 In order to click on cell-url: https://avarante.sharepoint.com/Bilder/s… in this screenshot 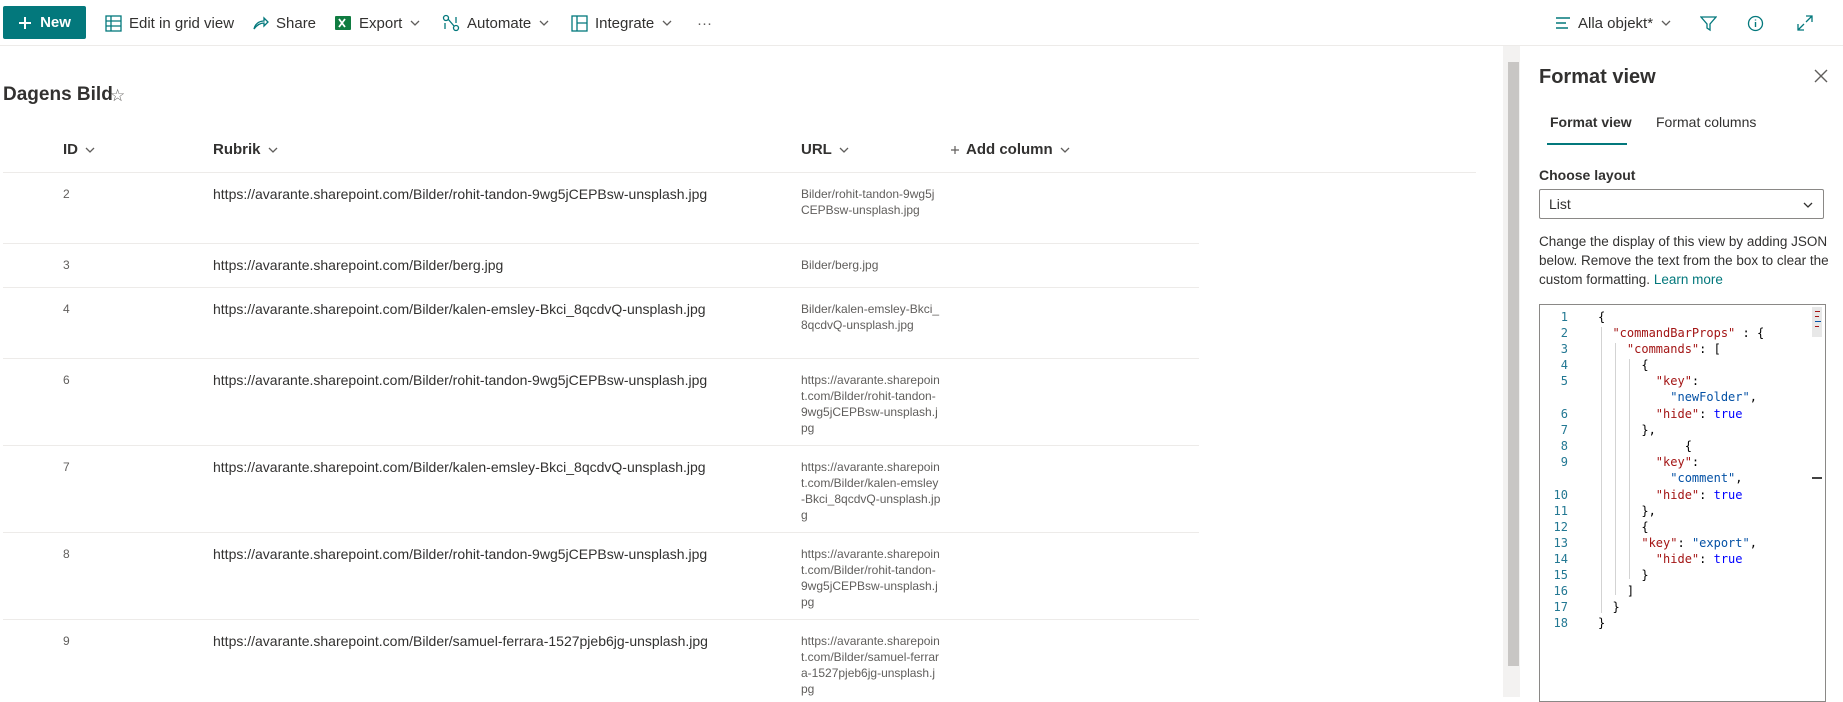, I will do `click(870, 665)`.